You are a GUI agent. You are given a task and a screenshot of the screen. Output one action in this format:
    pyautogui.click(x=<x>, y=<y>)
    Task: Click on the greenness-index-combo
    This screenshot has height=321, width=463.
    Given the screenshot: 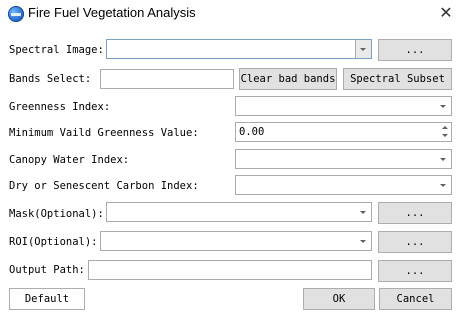 What is the action you would take?
    pyautogui.click(x=343, y=106)
    